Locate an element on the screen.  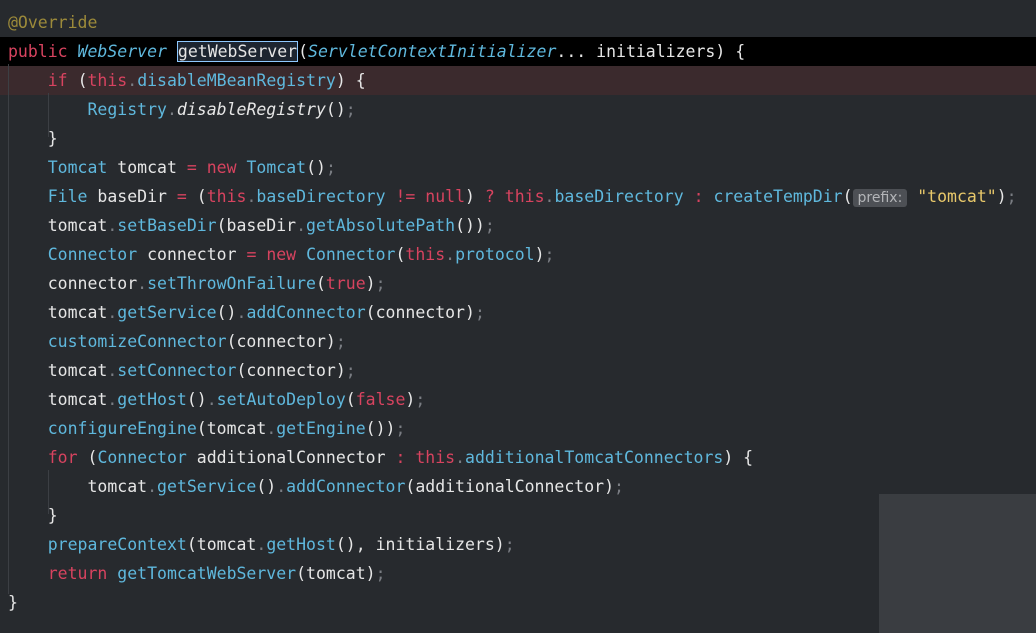
code-token: (baseDir is located at coordinates (256, 225).